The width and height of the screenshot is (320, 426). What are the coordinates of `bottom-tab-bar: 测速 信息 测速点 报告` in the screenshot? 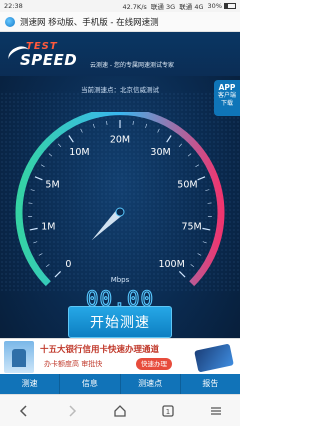 It's located at (120, 384).